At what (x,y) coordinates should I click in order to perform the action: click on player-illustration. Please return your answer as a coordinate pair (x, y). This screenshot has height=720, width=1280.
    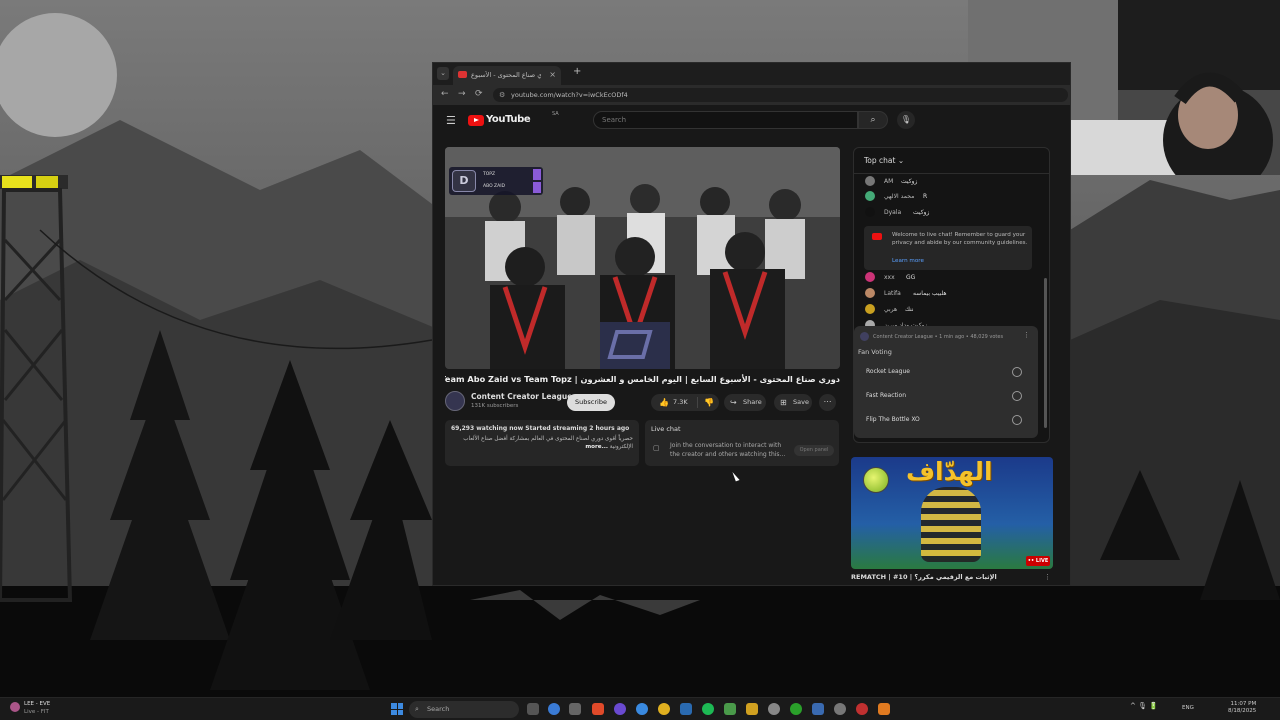
    Looking at the image, I should click on (951, 524).